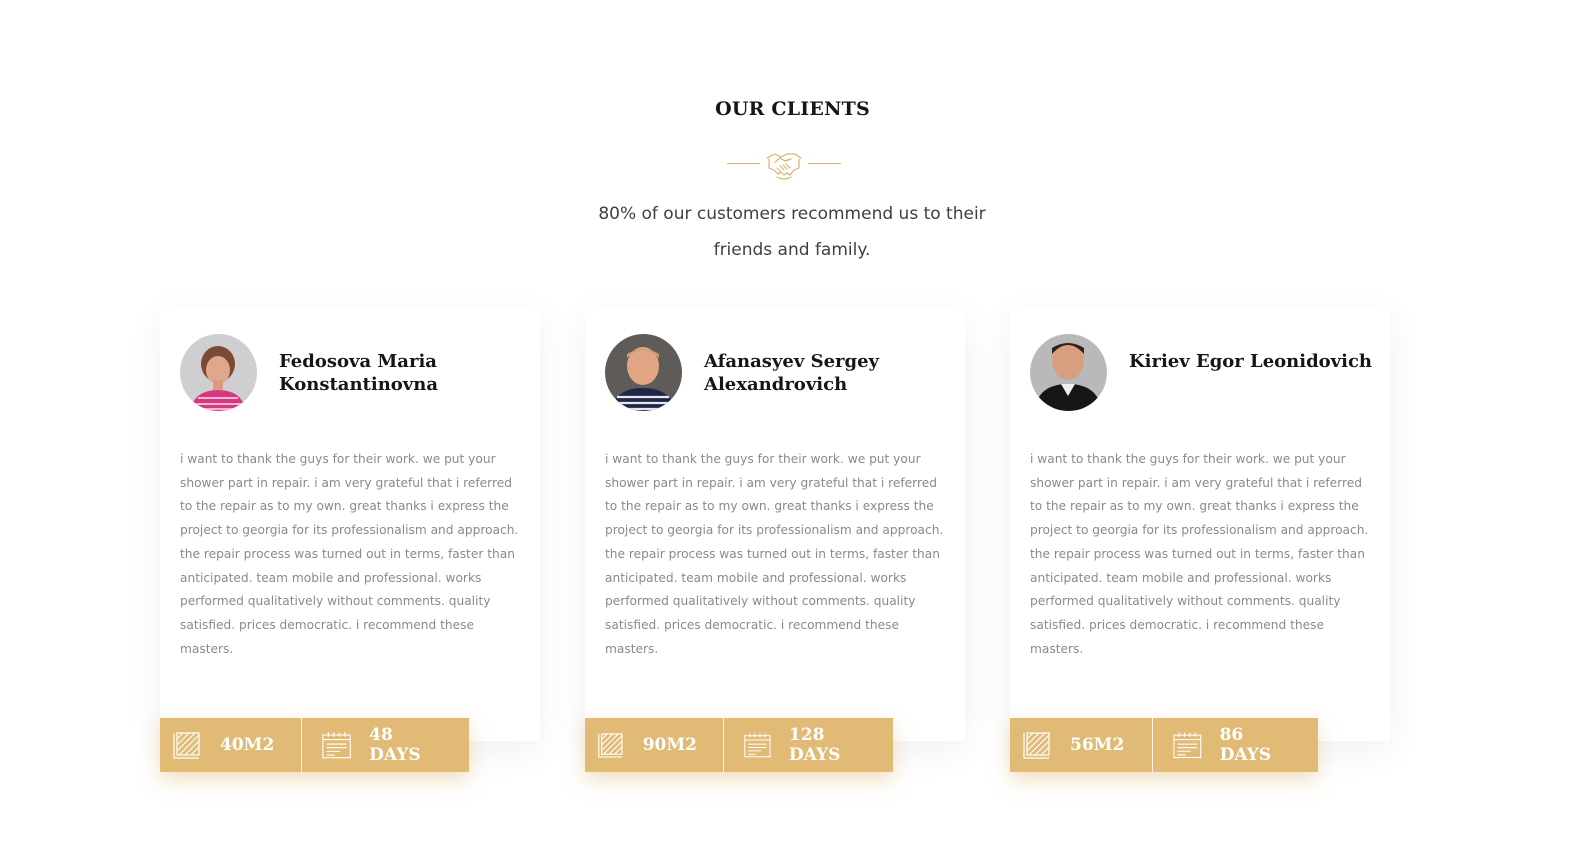 The image size is (1585, 856). I want to click on duration-value: 48 DAYS, so click(395, 745).